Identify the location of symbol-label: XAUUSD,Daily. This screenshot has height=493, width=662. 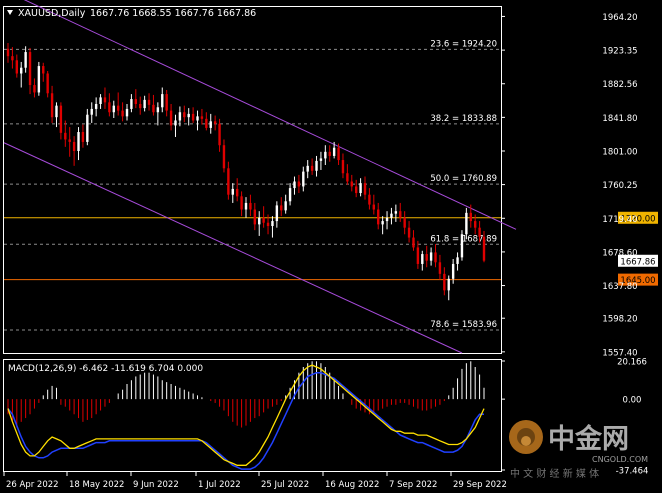
(52, 13).